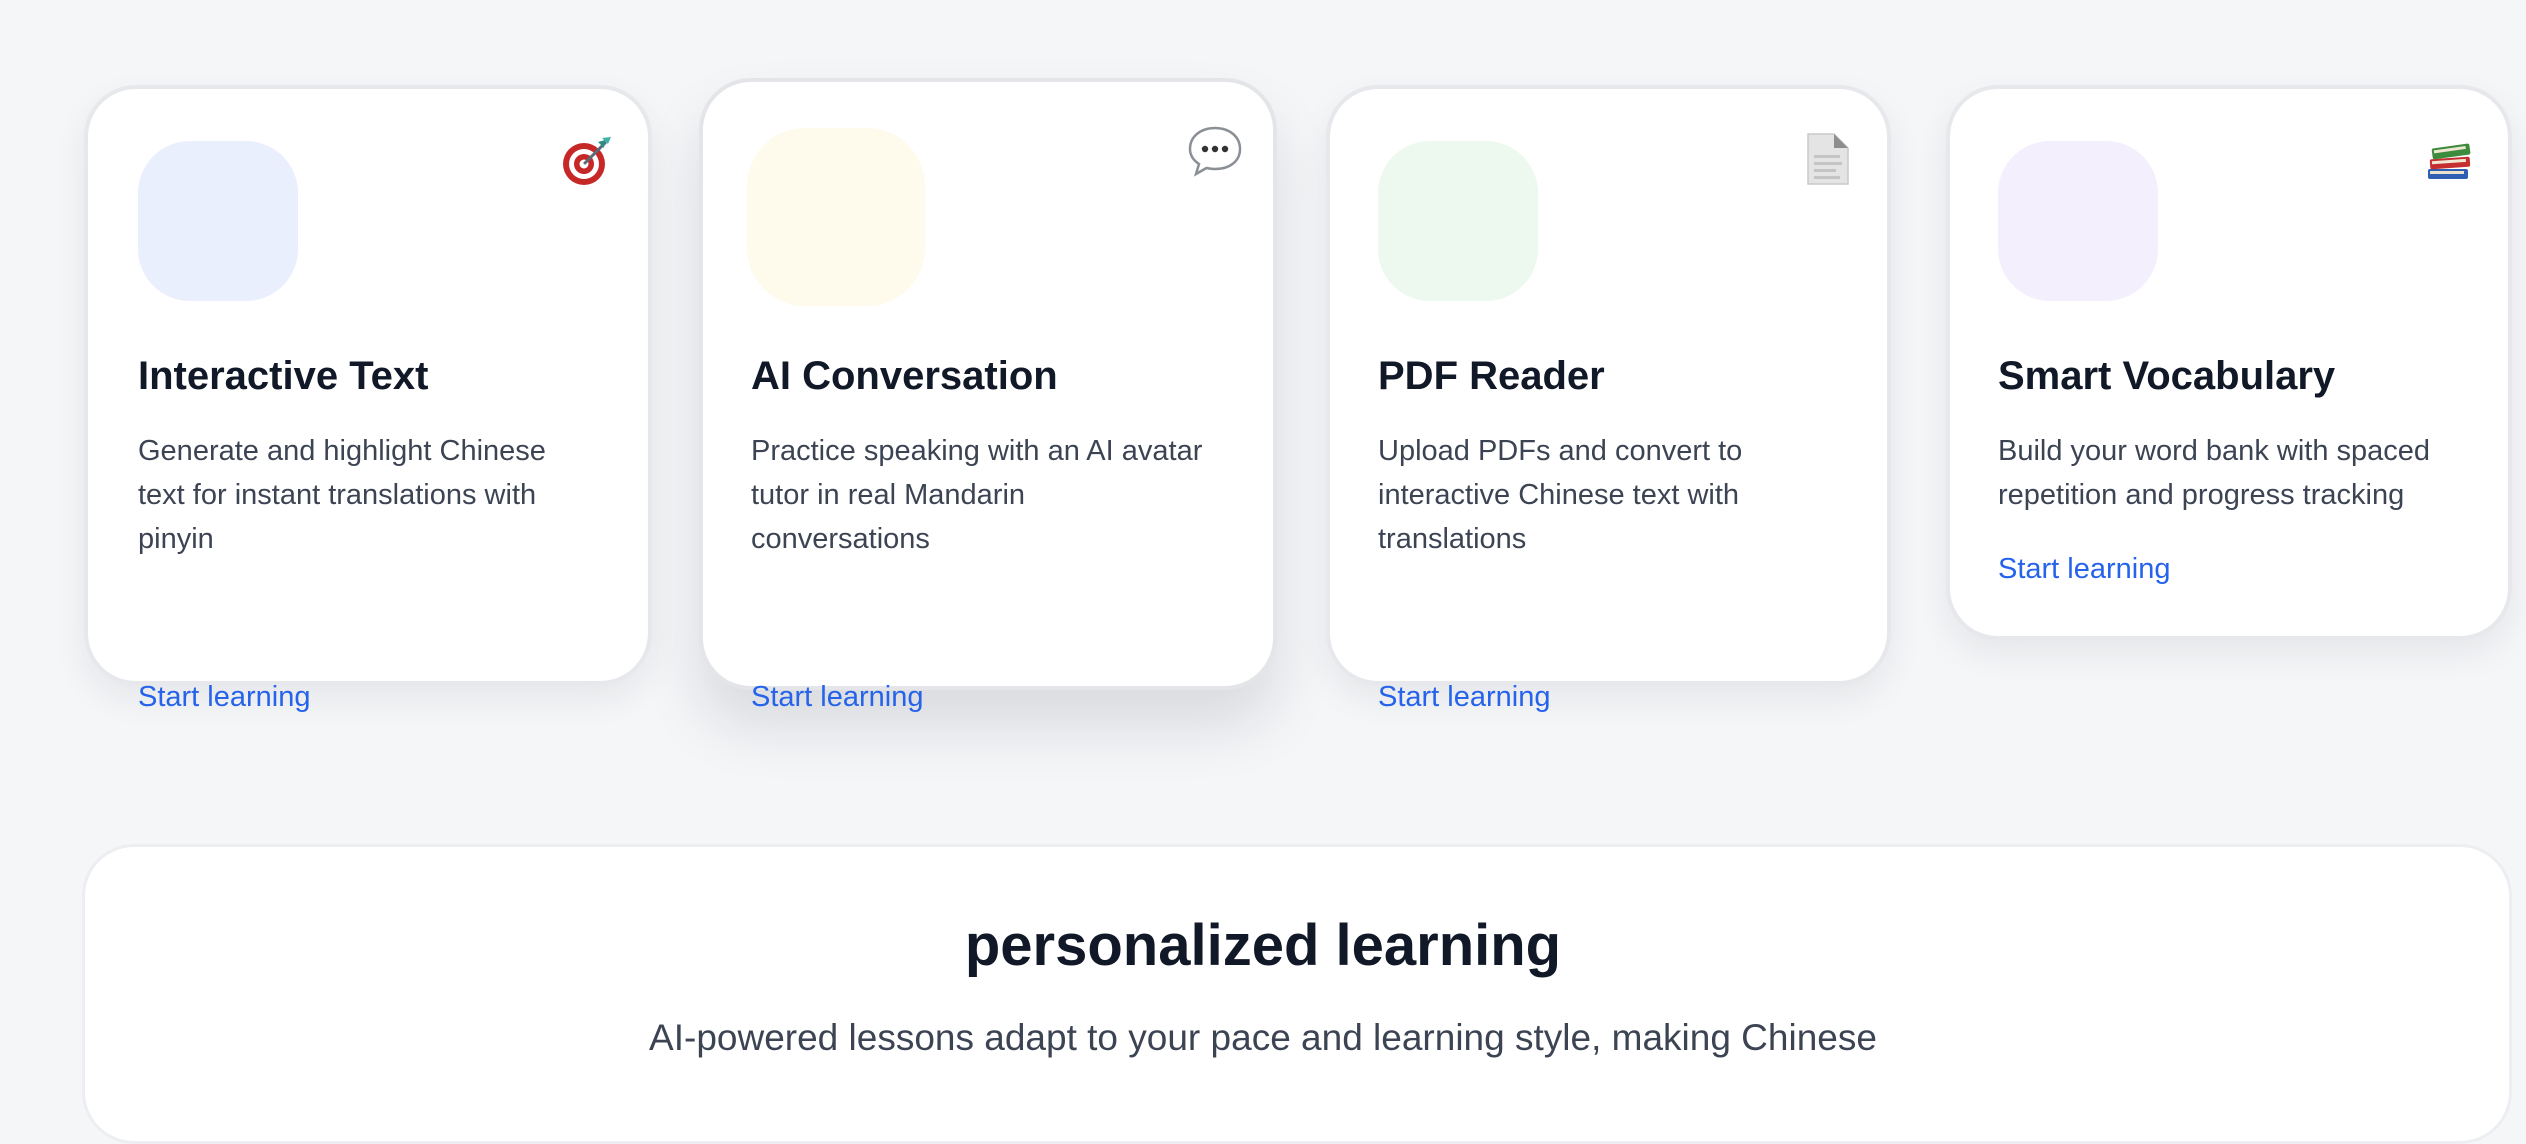 The width and height of the screenshot is (2526, 1144). I want to click on speech-bubble-icon, so click(1215, 151).